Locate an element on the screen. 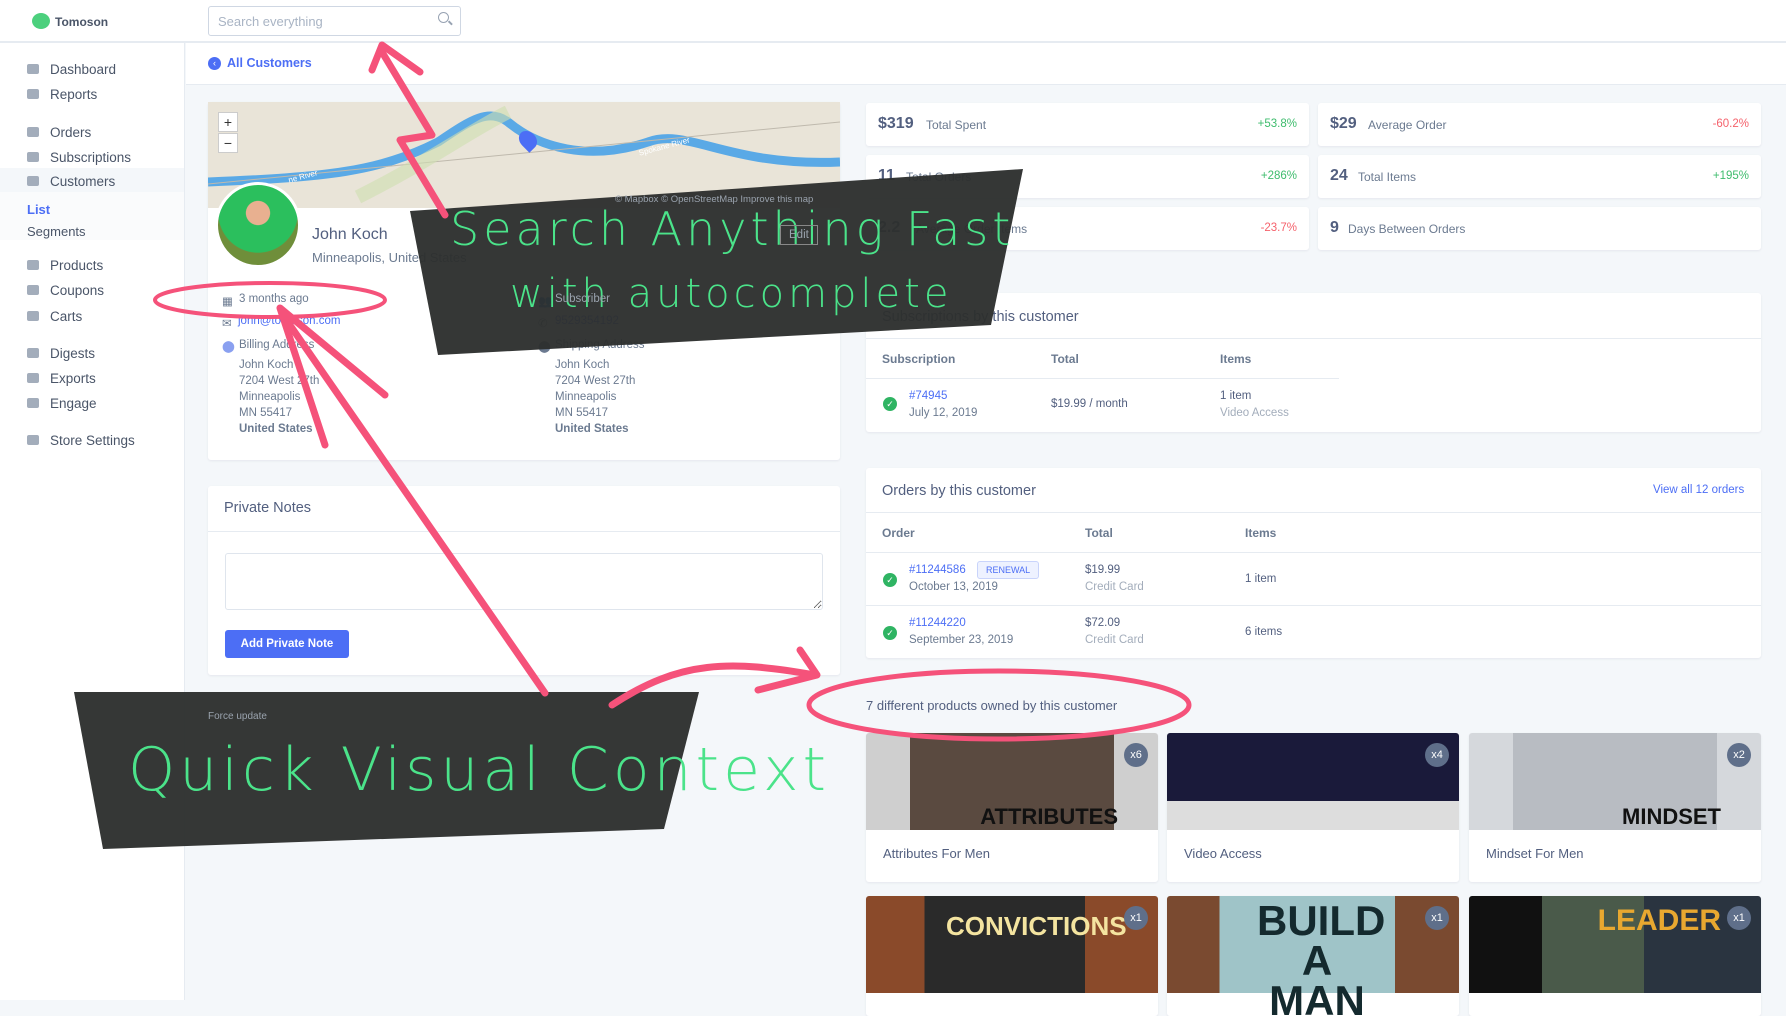 The width and height of the screenshot is (1786, 1016). annotation-text: Quick Visual Context is located at coordinates (479, 770).